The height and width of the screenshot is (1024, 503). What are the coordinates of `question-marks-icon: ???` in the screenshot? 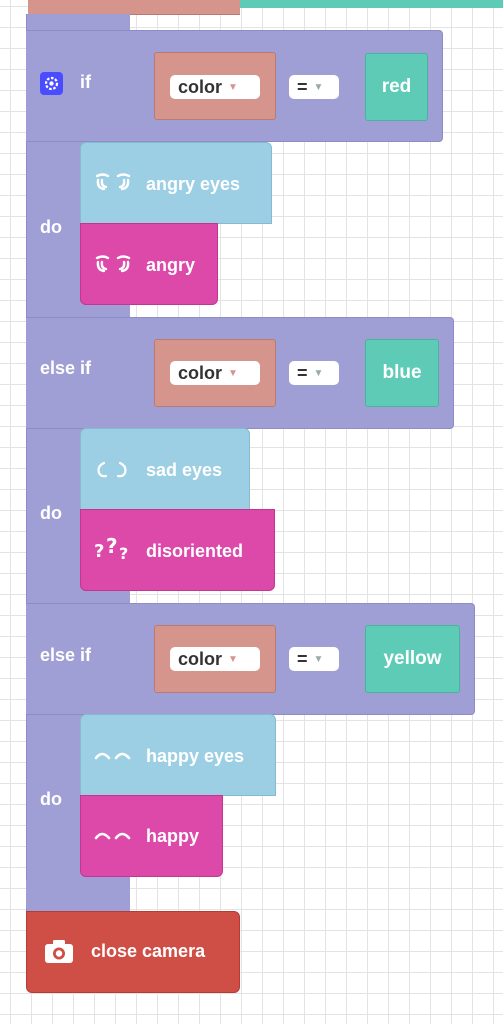 It's located at (114, 551).